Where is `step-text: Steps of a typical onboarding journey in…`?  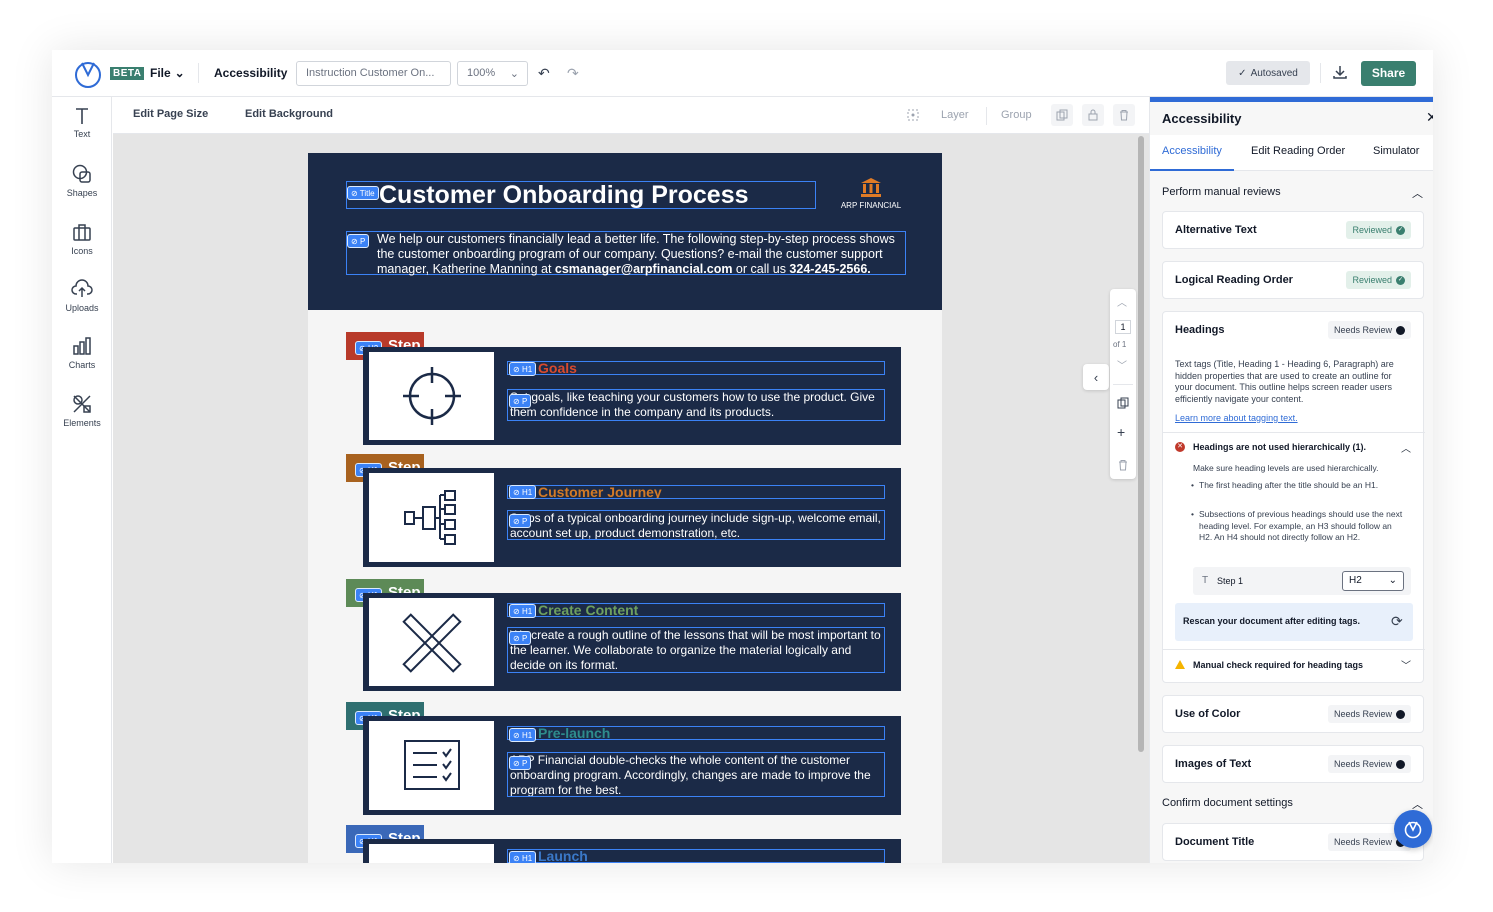 step-text: Steps of a typical onboarding journey in… is located at coordinates (696, 525).